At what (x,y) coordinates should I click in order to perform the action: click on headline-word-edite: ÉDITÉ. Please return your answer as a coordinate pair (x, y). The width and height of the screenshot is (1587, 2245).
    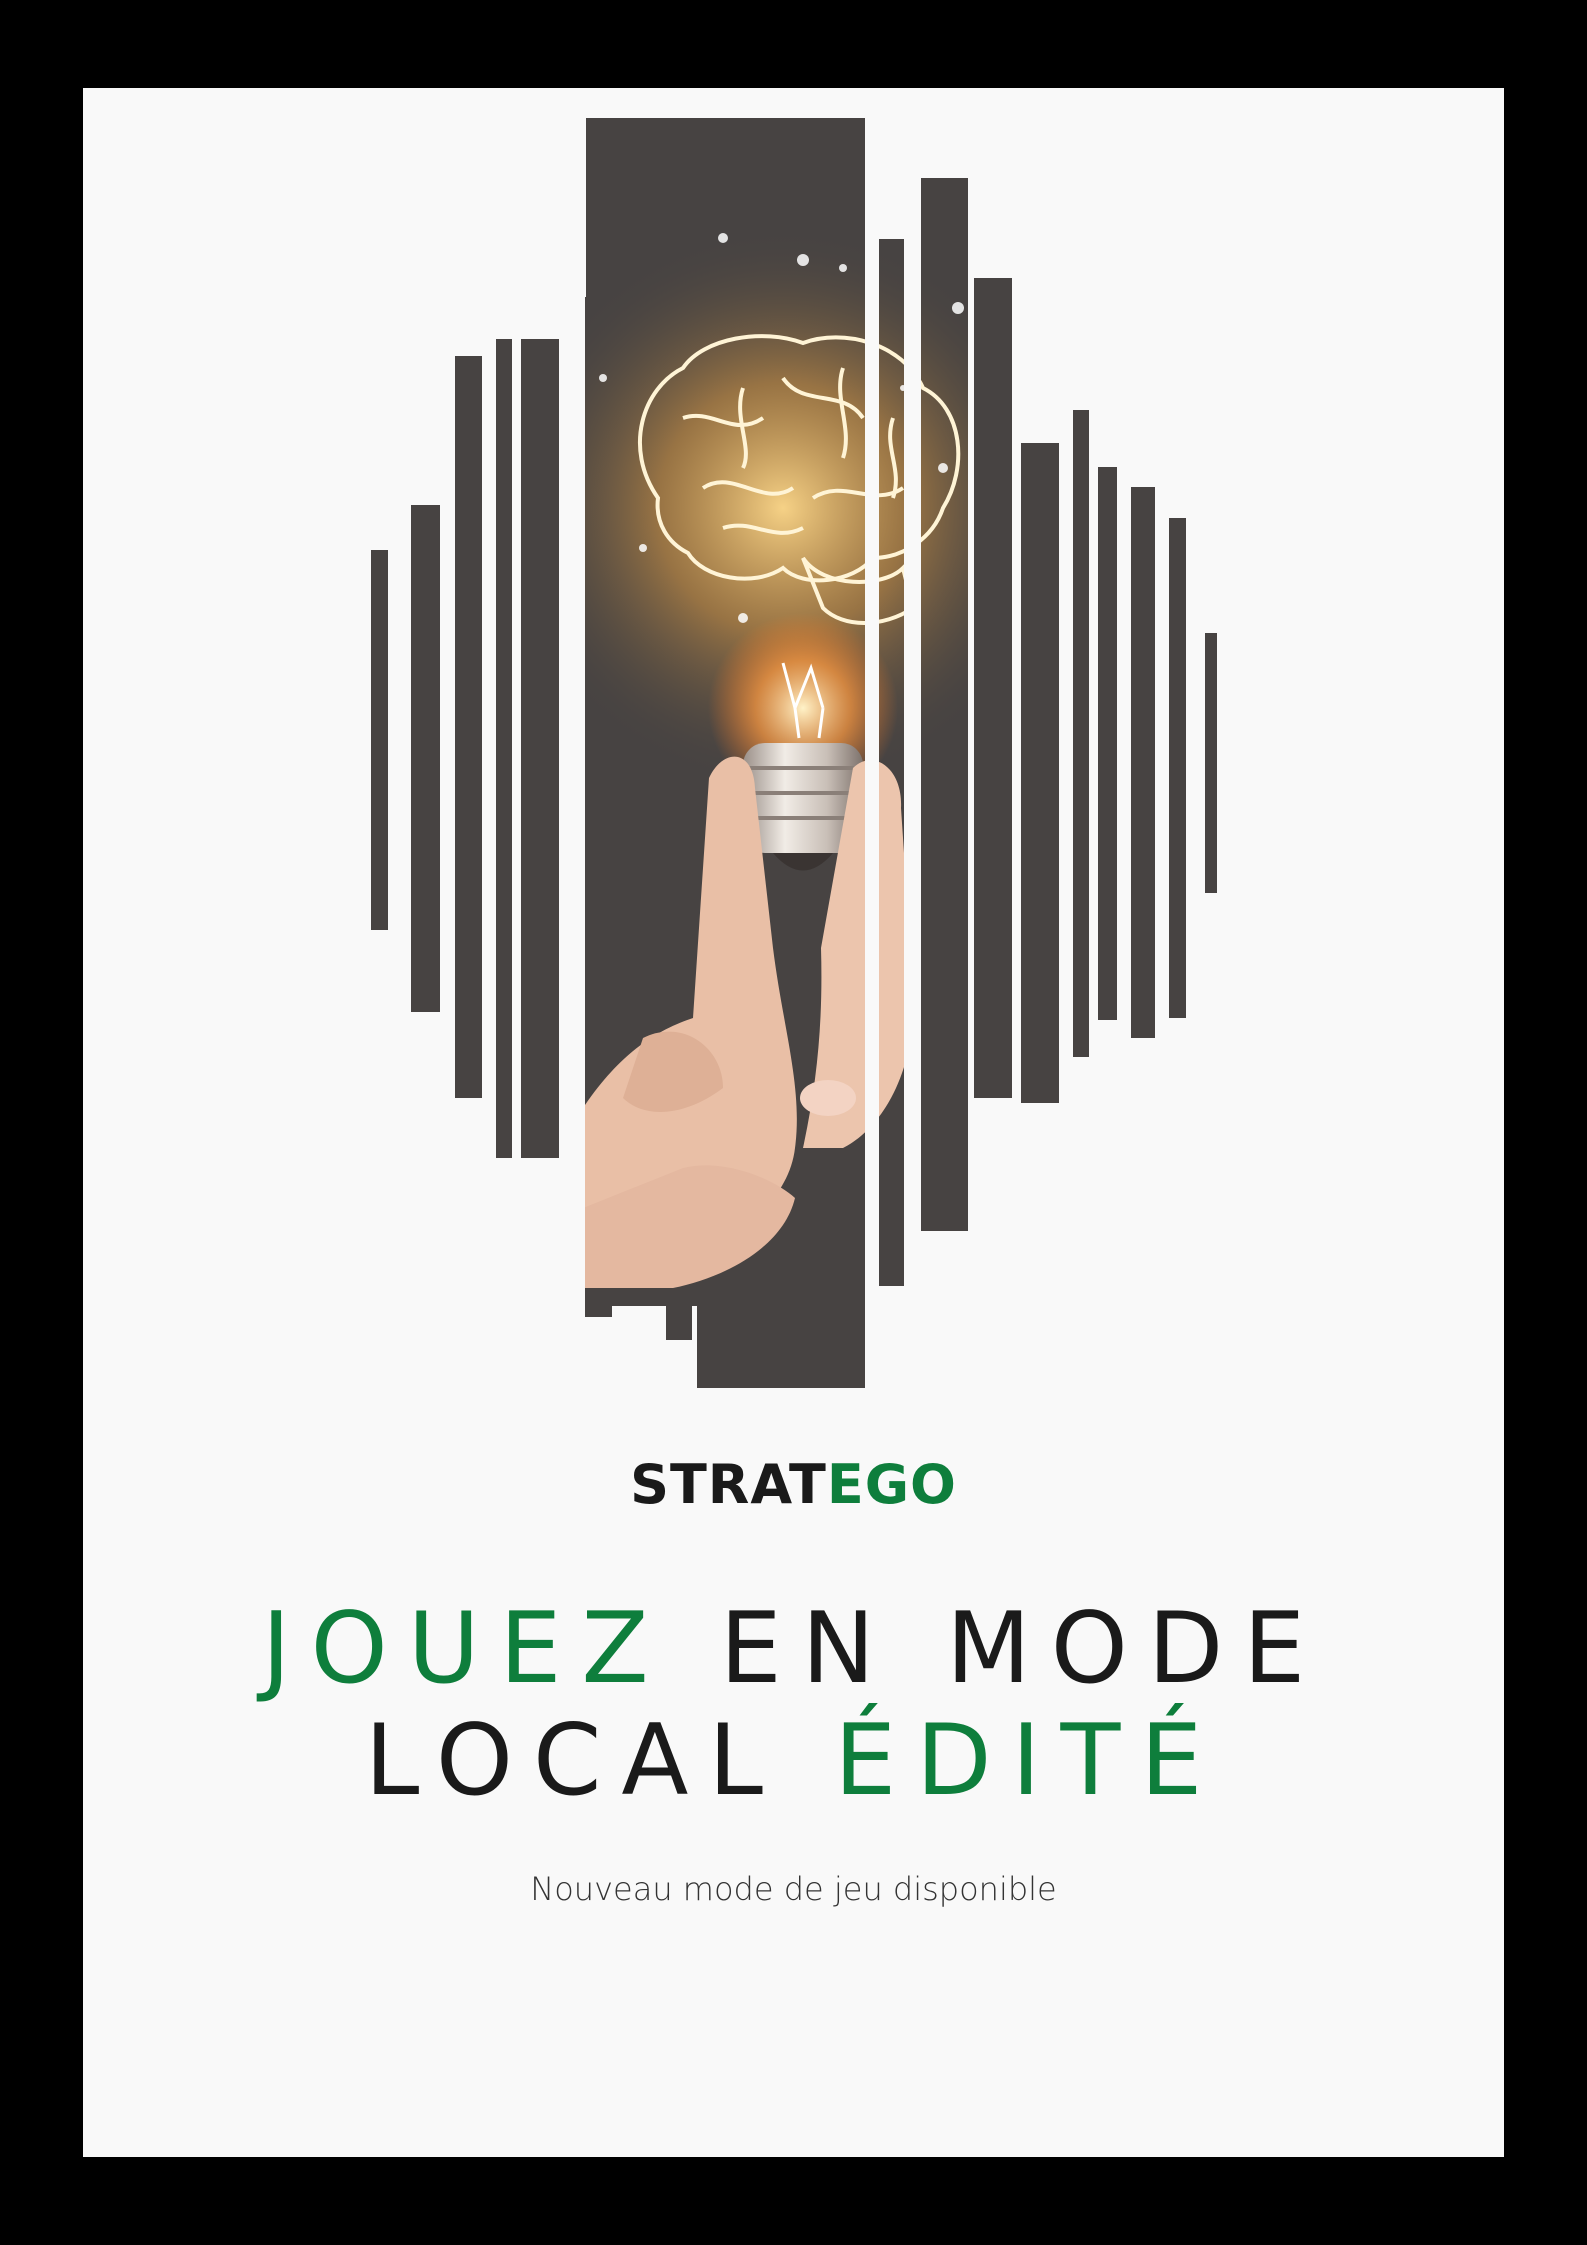
    Looking at the image, I should click on (1028, 1761).